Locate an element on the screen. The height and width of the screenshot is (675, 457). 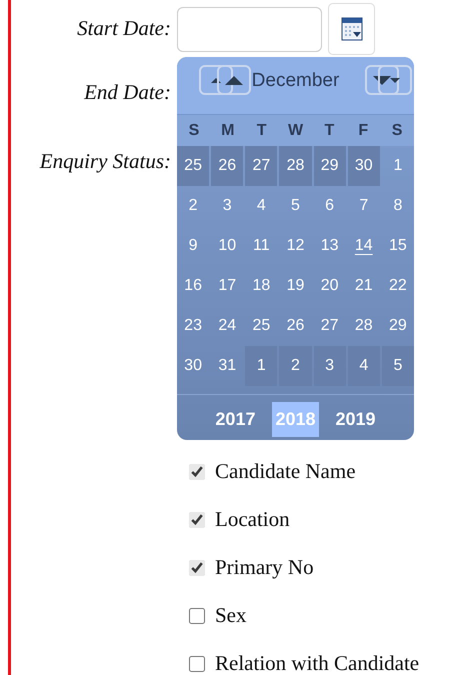
day-button: 15 is located at coordinates (398, 246).